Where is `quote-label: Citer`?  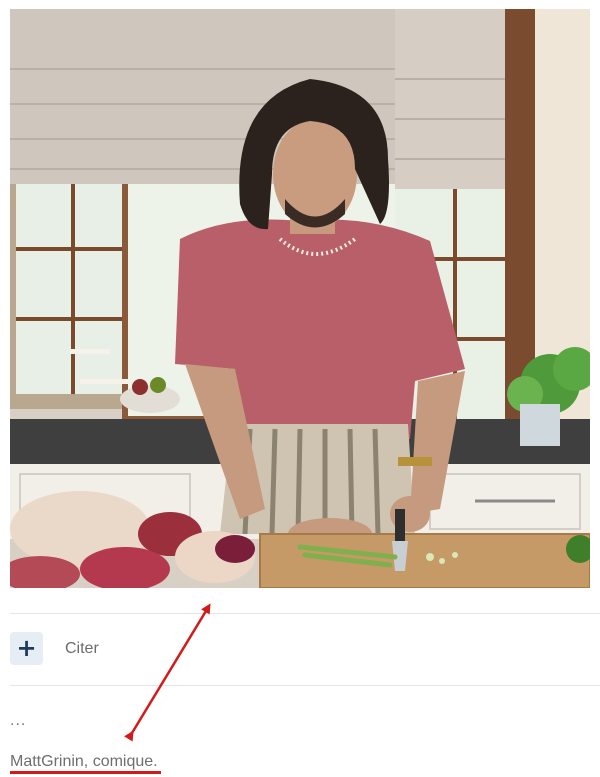
quote-label: Citer is located at coordinates (82, 649).